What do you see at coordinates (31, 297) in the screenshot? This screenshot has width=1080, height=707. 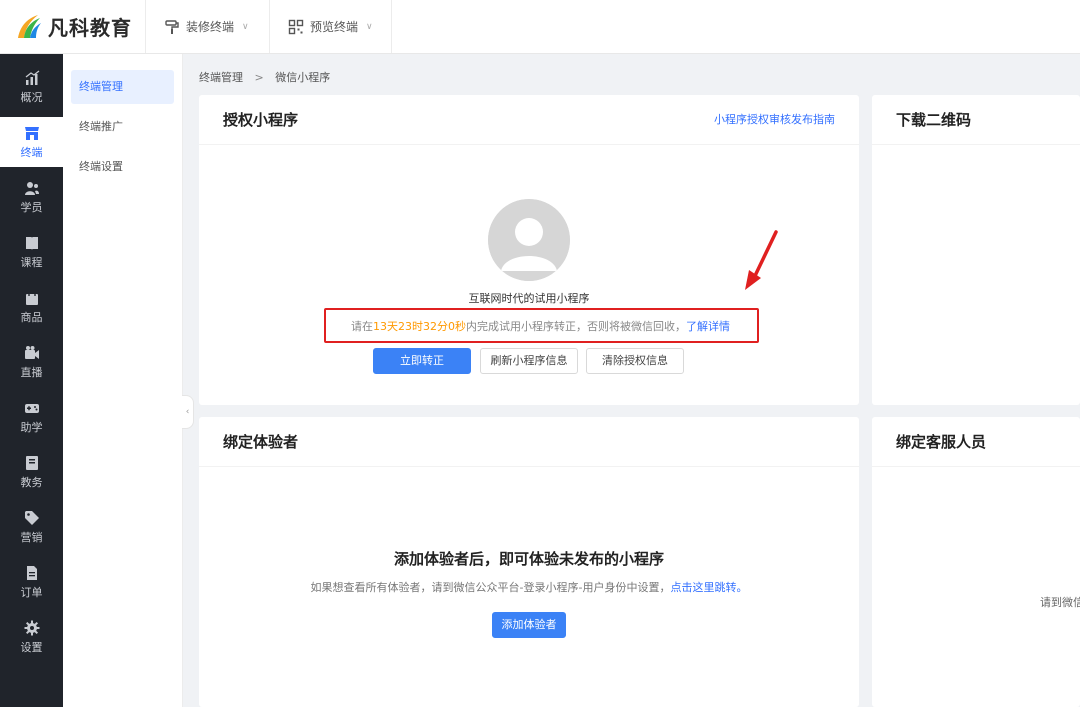 I see `bag-icon` at bounding box center [31, 297].